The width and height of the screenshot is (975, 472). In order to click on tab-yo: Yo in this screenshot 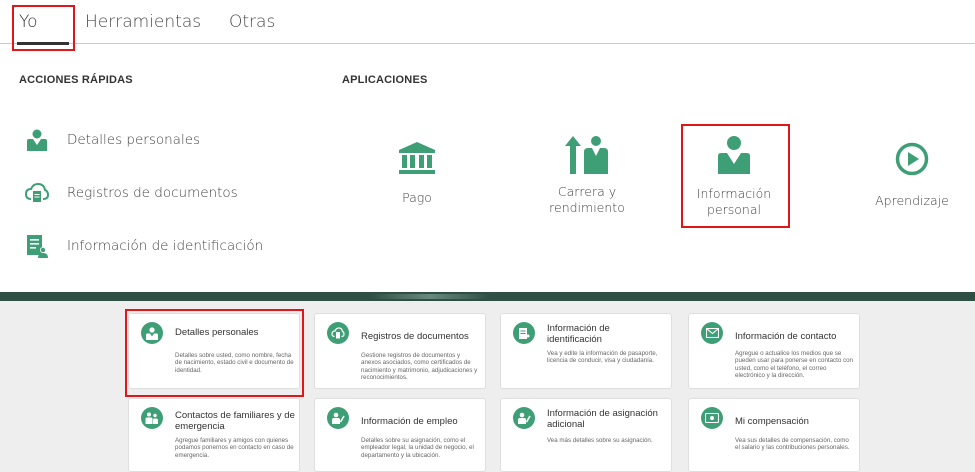, I will do `click(28, 22)`.